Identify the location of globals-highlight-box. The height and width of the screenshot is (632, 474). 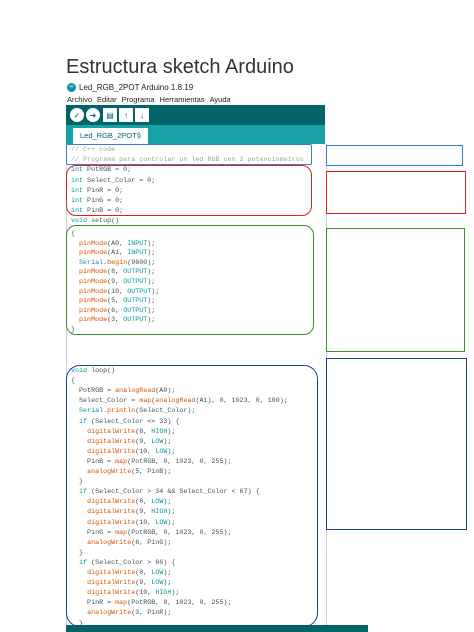
(189, 190).